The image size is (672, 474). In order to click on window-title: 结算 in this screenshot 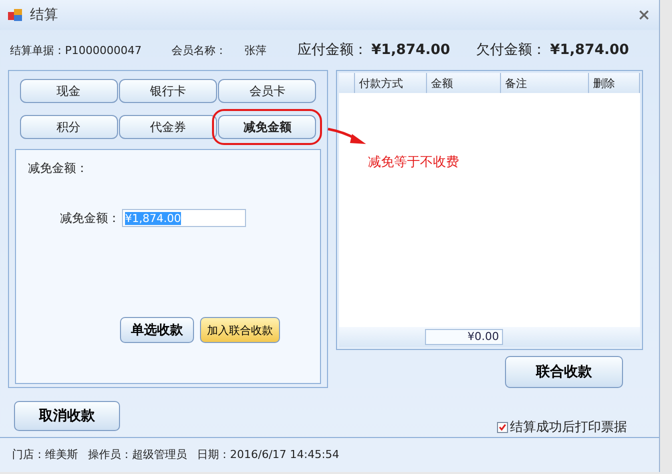, I will do `click(44, 15)`.